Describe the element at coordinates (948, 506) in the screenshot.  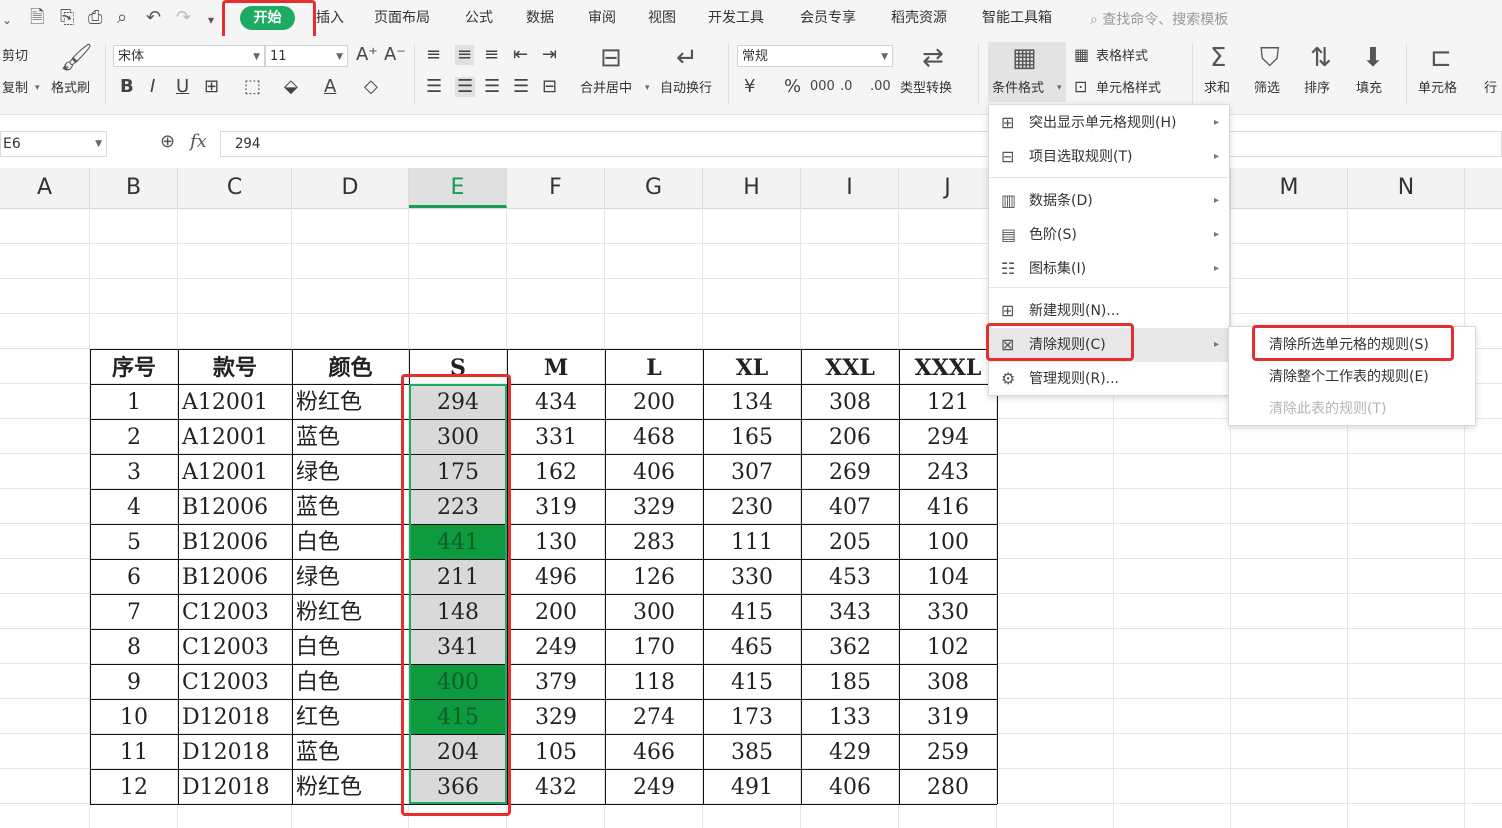
I see `table-cell: 416` at that location.